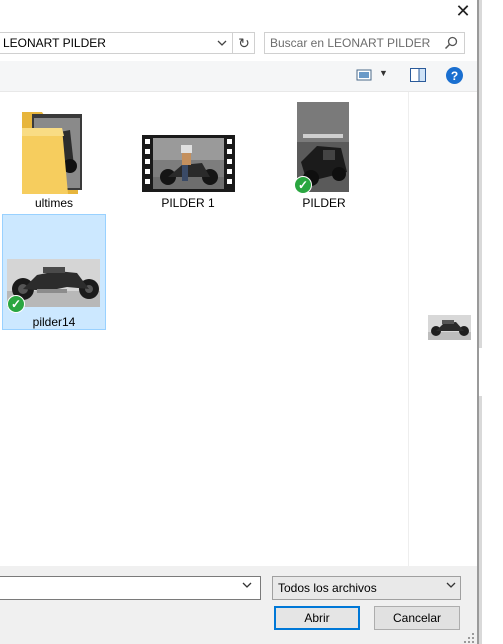  I want to click on file-name: pilder14, so click(54, 322).